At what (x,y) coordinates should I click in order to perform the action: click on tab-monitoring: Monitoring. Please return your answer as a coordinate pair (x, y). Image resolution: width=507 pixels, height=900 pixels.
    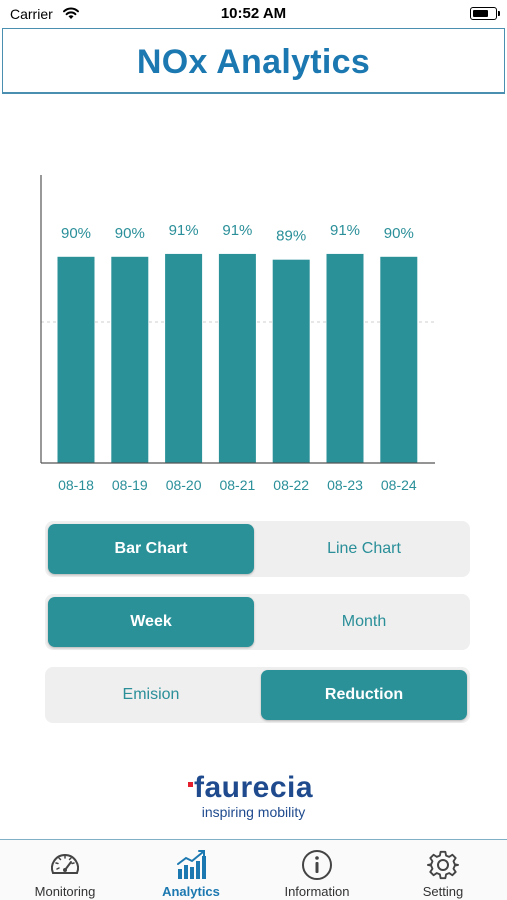
    Looking at the image, I should click on (65, 870).